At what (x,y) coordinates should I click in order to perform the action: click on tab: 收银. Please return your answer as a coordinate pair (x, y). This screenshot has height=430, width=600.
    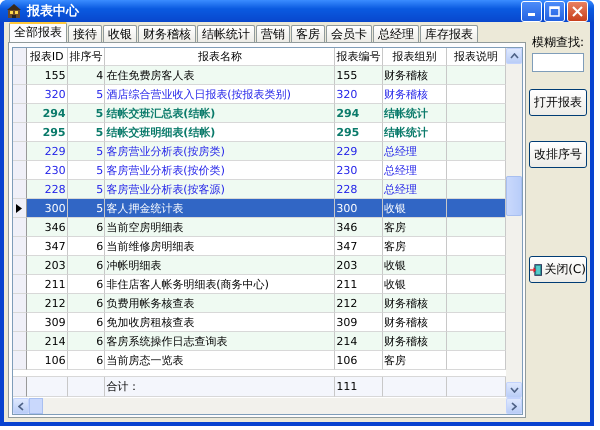
    Looking at the image, I should click on (120, 33).